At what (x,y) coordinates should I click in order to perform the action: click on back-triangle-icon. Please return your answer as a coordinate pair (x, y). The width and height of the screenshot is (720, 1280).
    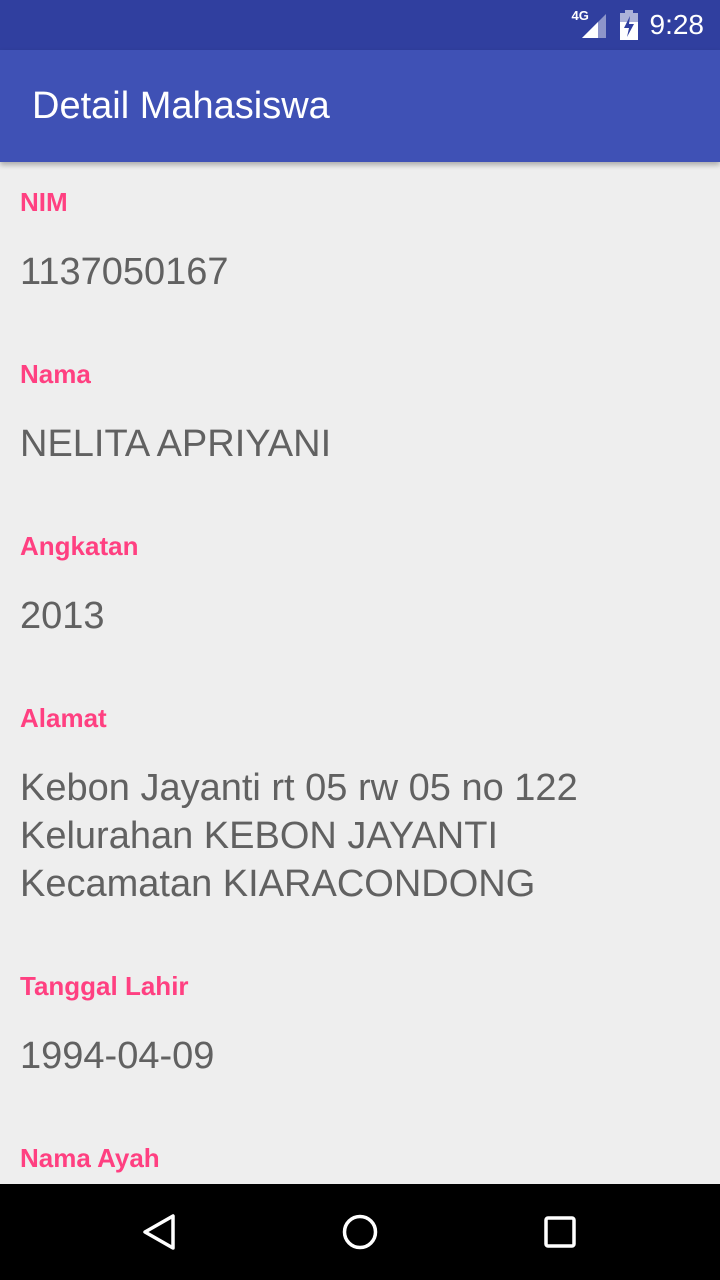
    Looking at the image, I should click on (159, 1232).